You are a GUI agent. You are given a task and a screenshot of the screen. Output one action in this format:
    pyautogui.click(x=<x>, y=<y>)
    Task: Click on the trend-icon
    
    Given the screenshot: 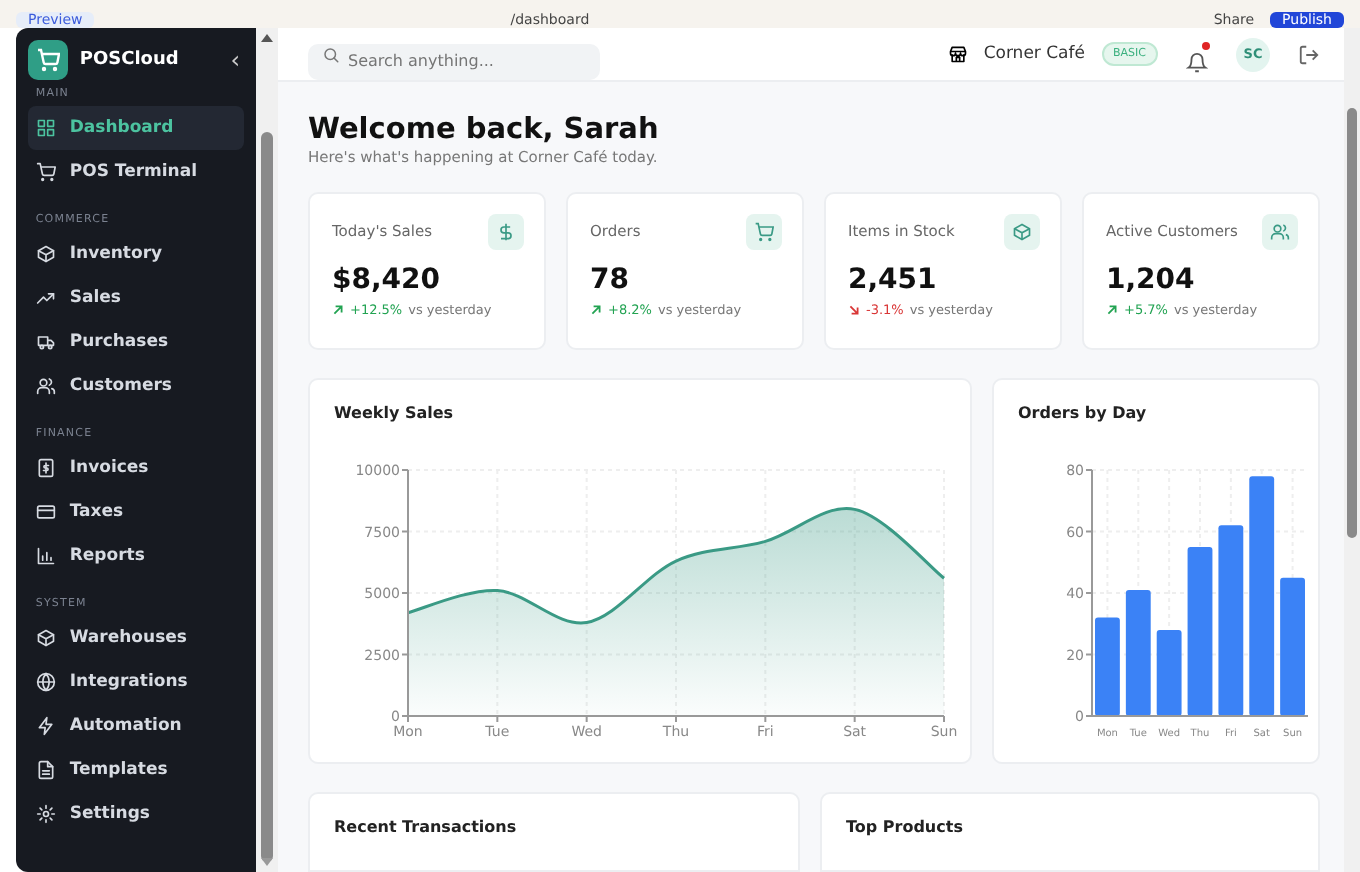 What is the action you would take?
    pyautogui.click(x=45, y=298)
    